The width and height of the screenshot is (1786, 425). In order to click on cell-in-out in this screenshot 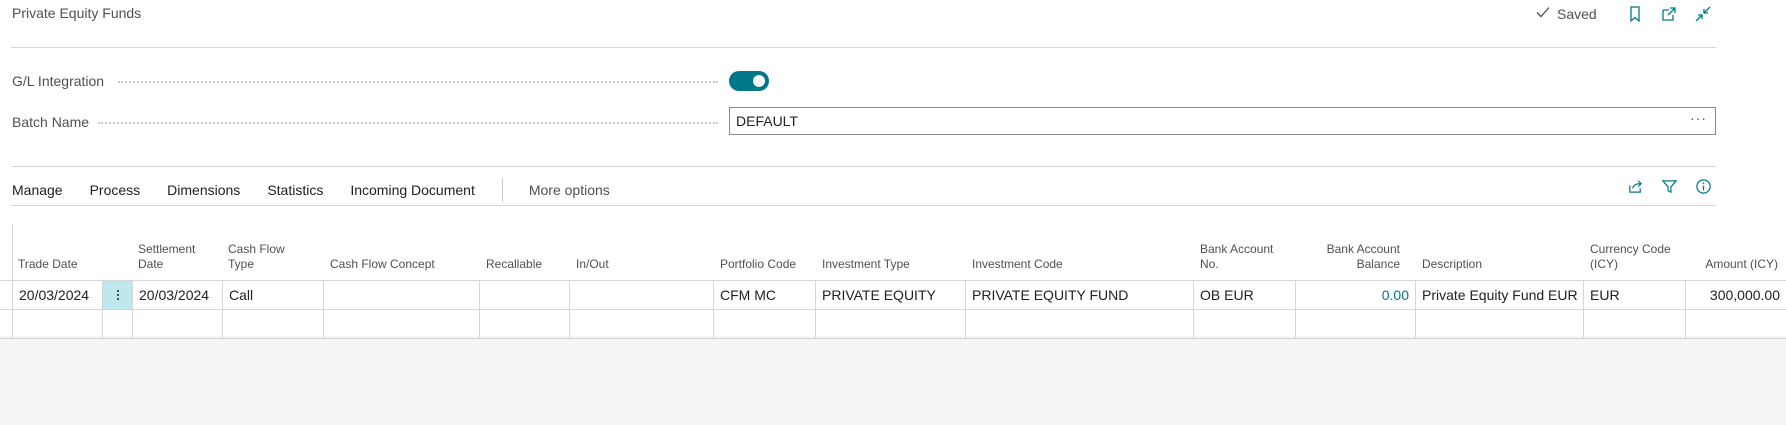, I will do `click(642, 295)`.